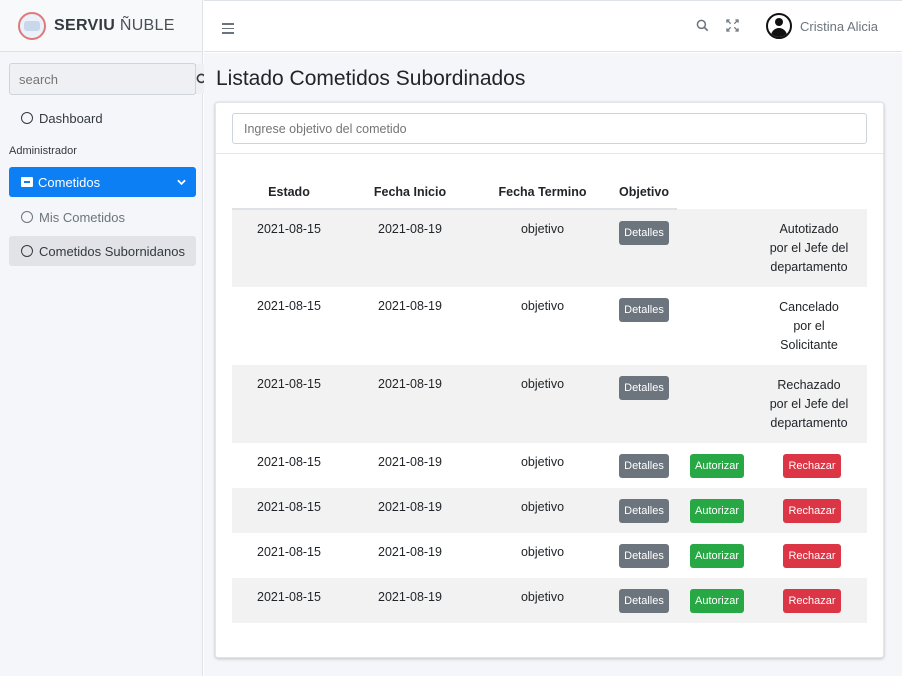  I want to click on sidebar-item-label: Mis Cometidos, so click(82, 217).